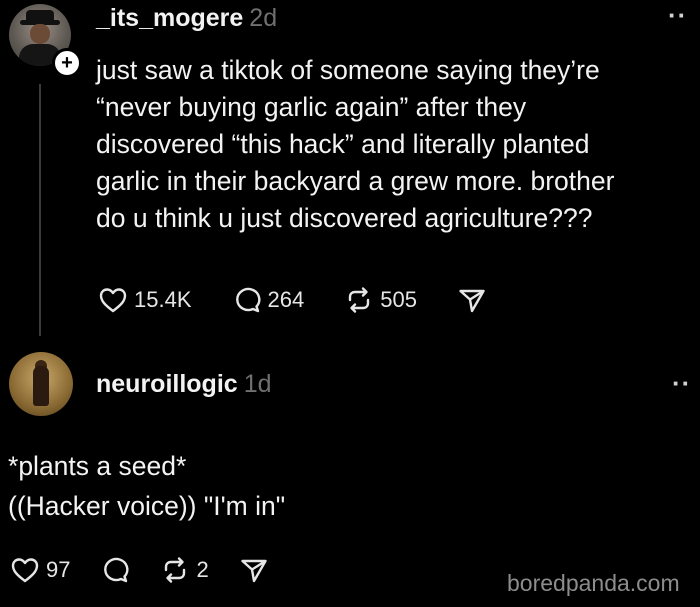 This screenshot has height=607, width=700. What do you see at coordinates (169, 18) in the screenshot?
I see `username: _its_mogere` at bounding box center [169, 18].